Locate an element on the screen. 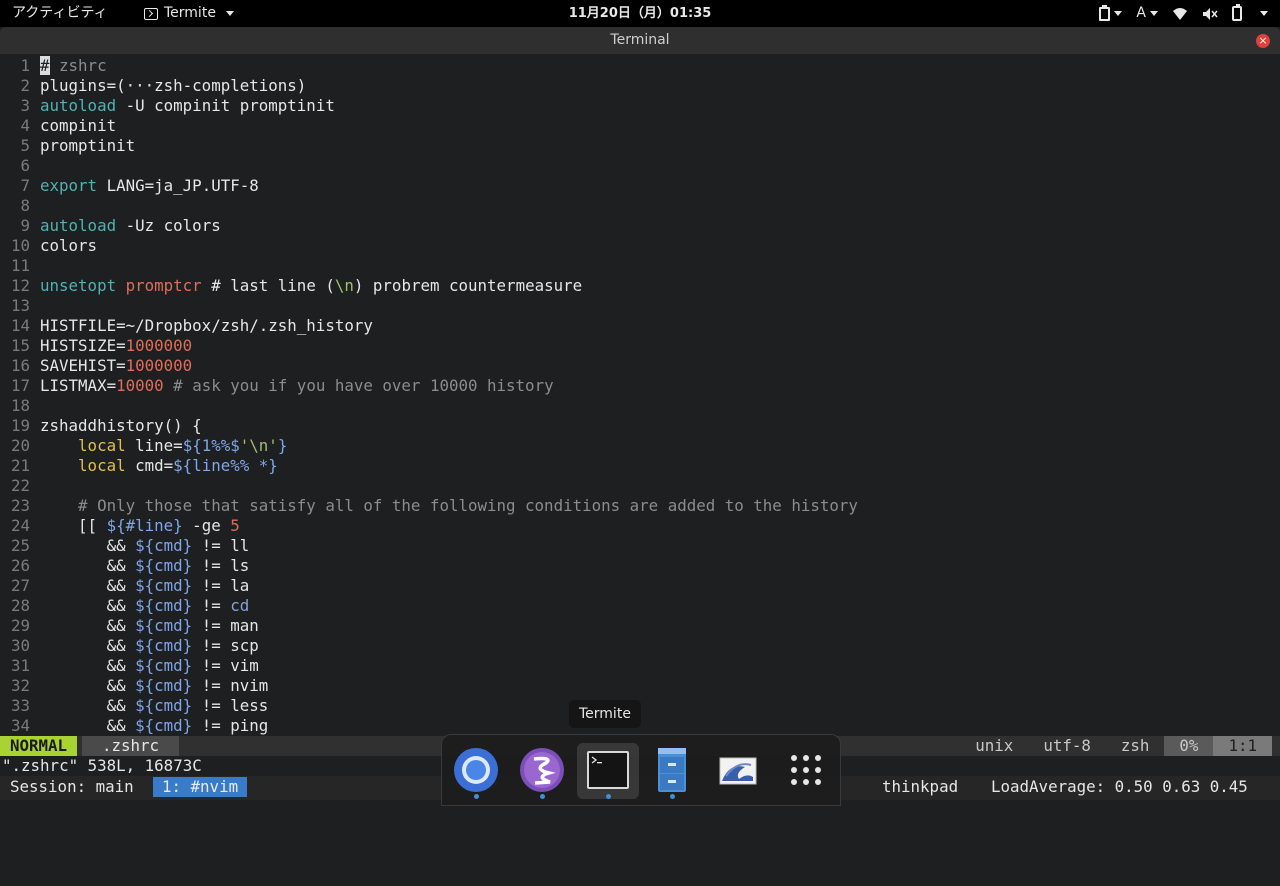 The height and width of the screenshot is (886, 1280). code-line: 20 local line=${1%%$'\n'} is located at coordinates (143, 446).